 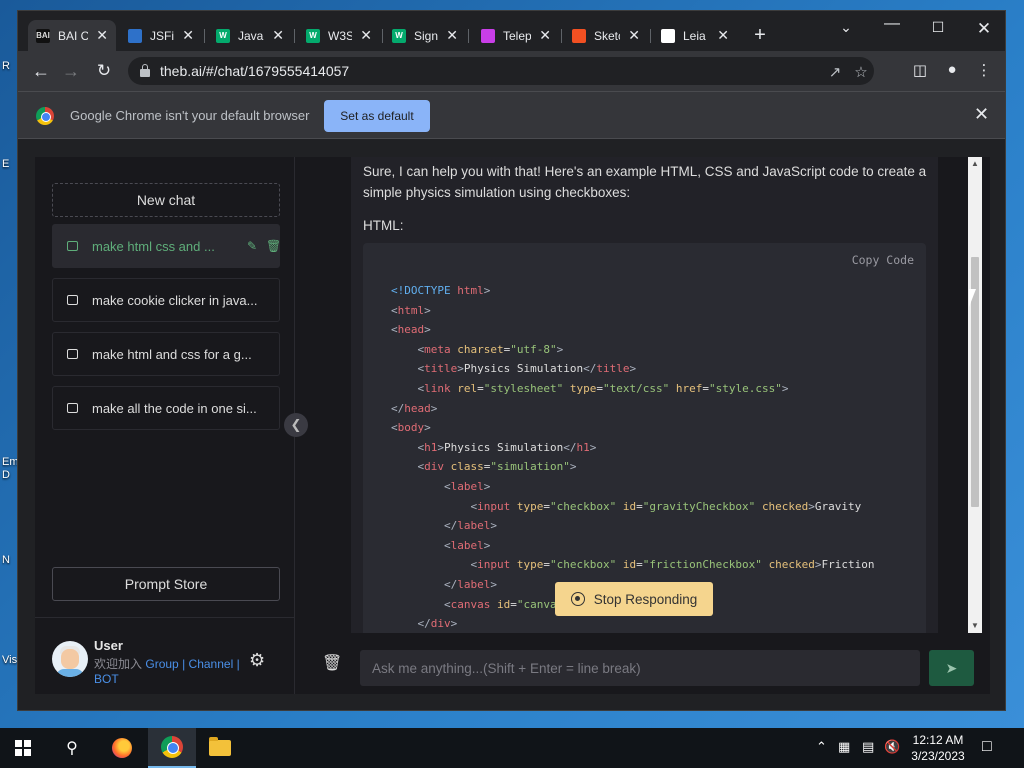 What do you see at coordinates (844, 747) in the screenshot?
I see `tray-security-icon: ▦` at bounding box center [844, 747].